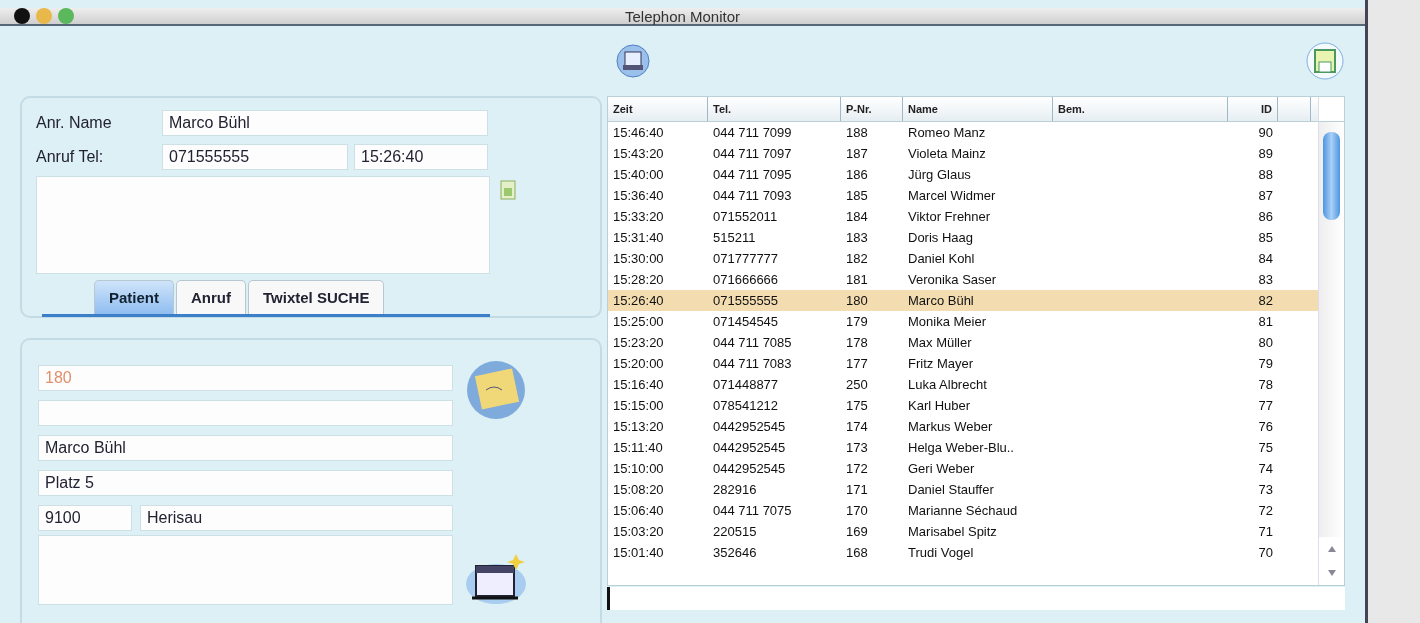 The image size is (1420, 623). I want to click on table-cell-text: Fritz Mayer, so click(940, 363).